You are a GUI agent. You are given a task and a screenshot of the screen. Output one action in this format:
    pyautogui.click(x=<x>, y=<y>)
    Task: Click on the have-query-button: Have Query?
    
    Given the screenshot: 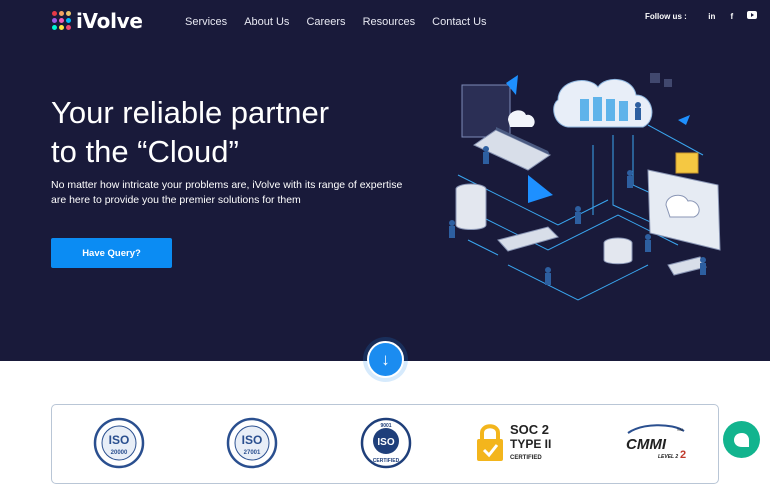 What is the action you would take?
    pyautogui.click(x=111, y=253)
    